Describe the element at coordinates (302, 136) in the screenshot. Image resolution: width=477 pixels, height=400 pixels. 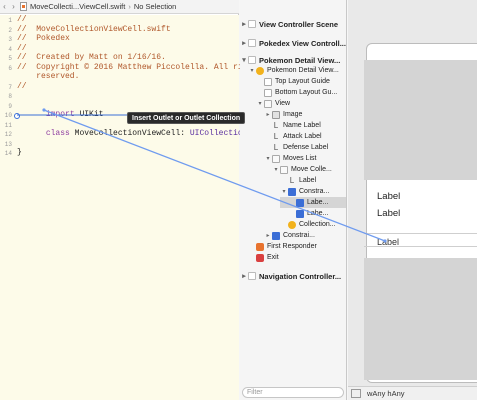
I see `outline-row-label: Attack Label` at that location.